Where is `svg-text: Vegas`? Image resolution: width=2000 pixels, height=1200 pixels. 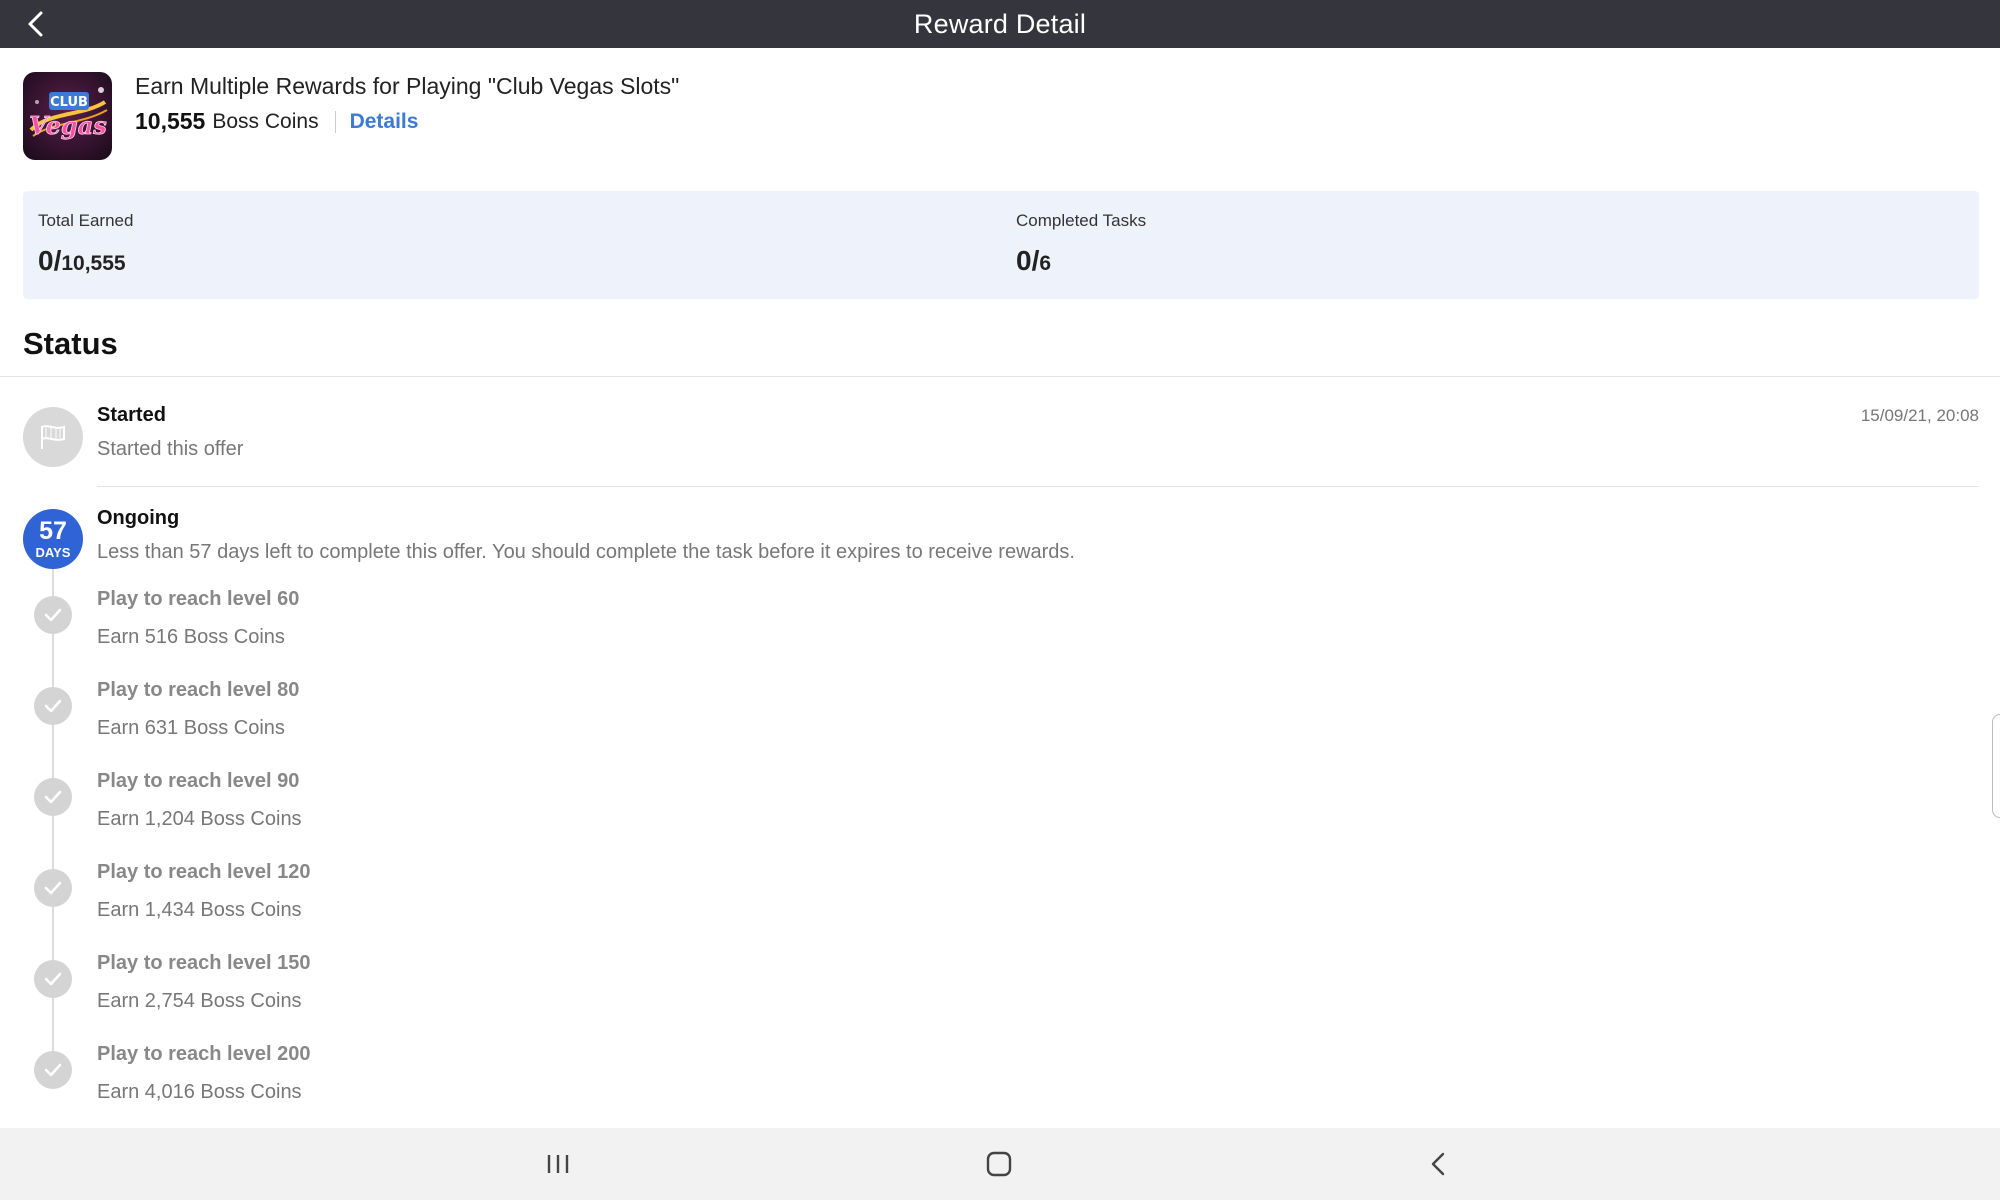
svg-text: Vegas is located at coordinates (68, 125).